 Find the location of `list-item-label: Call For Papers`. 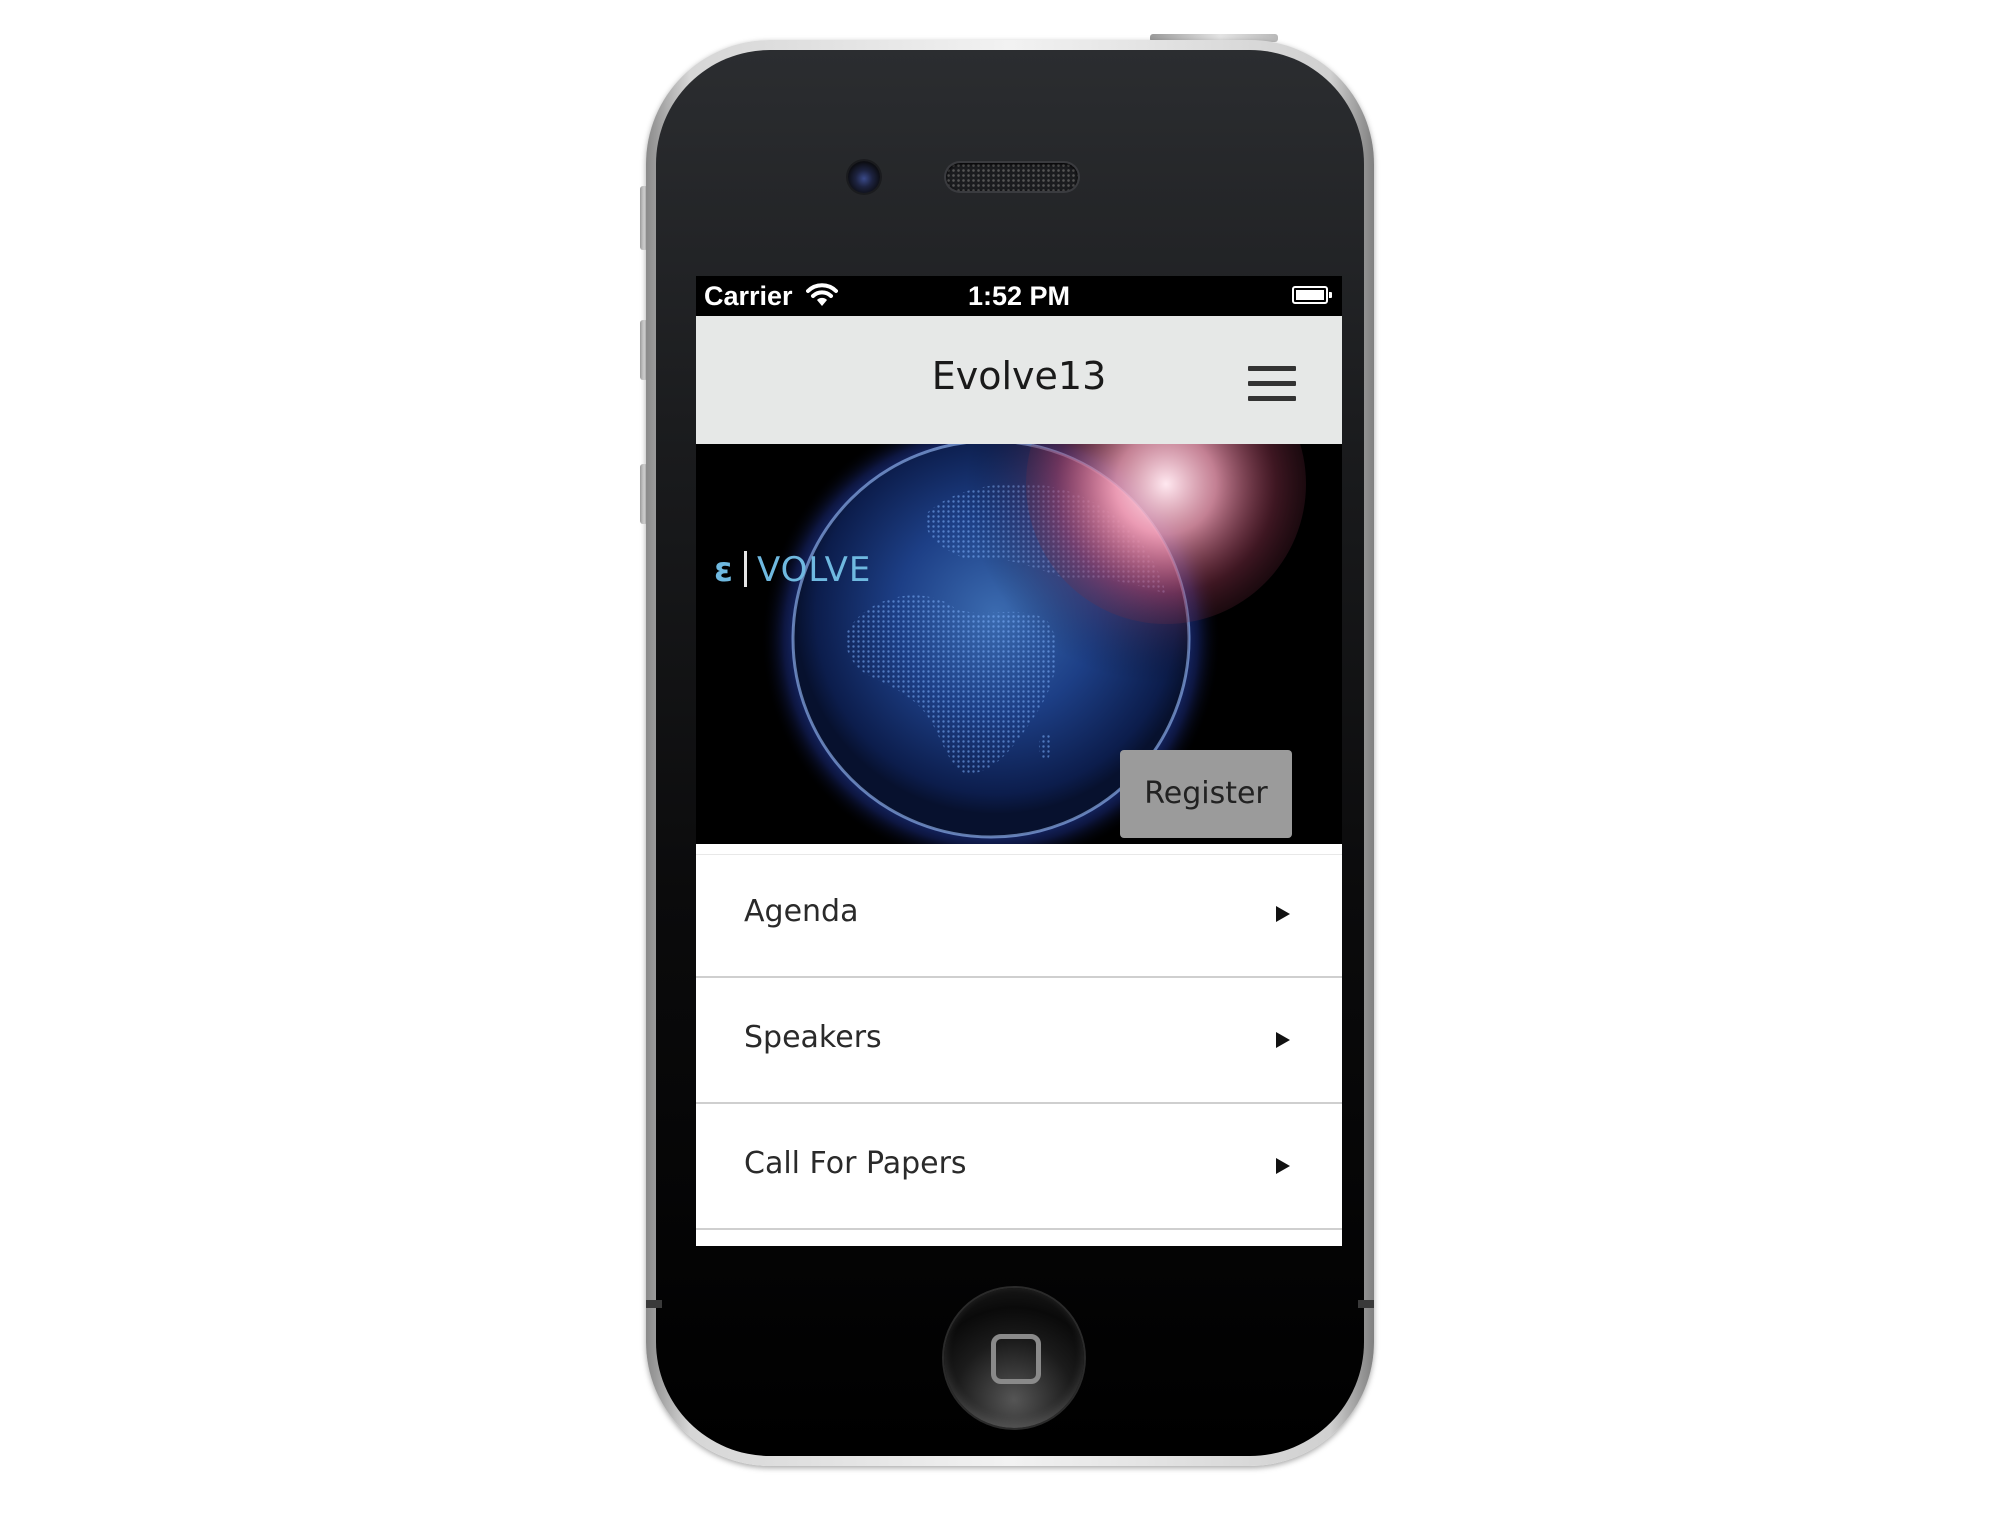

list-item-label: Call For Papers is located at coordinates (855, 1163).